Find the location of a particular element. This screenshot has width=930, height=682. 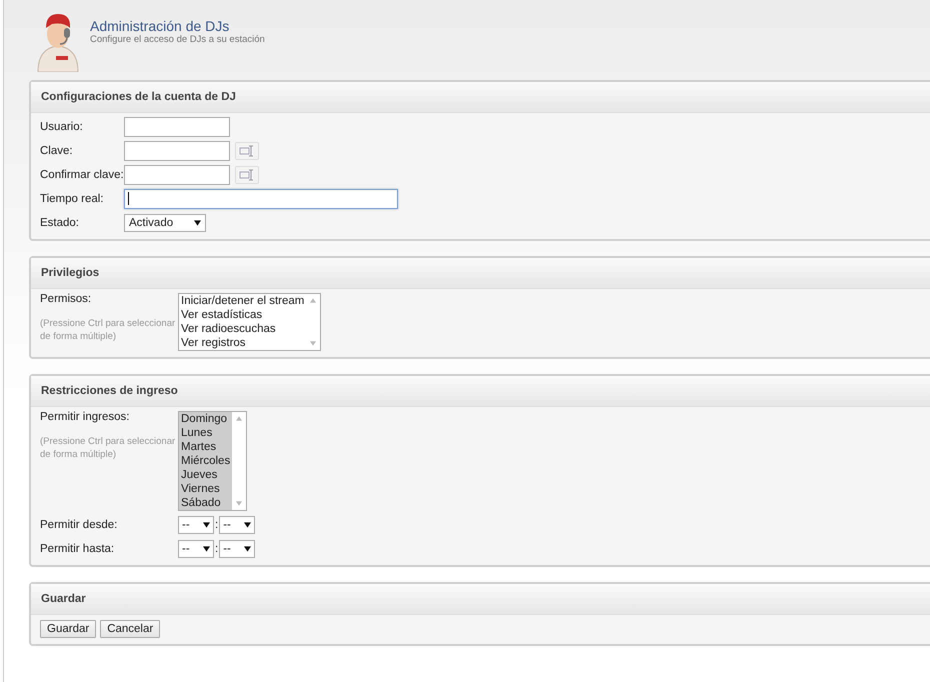

panel-heading: Guardar is located at coordinates (480, 599).